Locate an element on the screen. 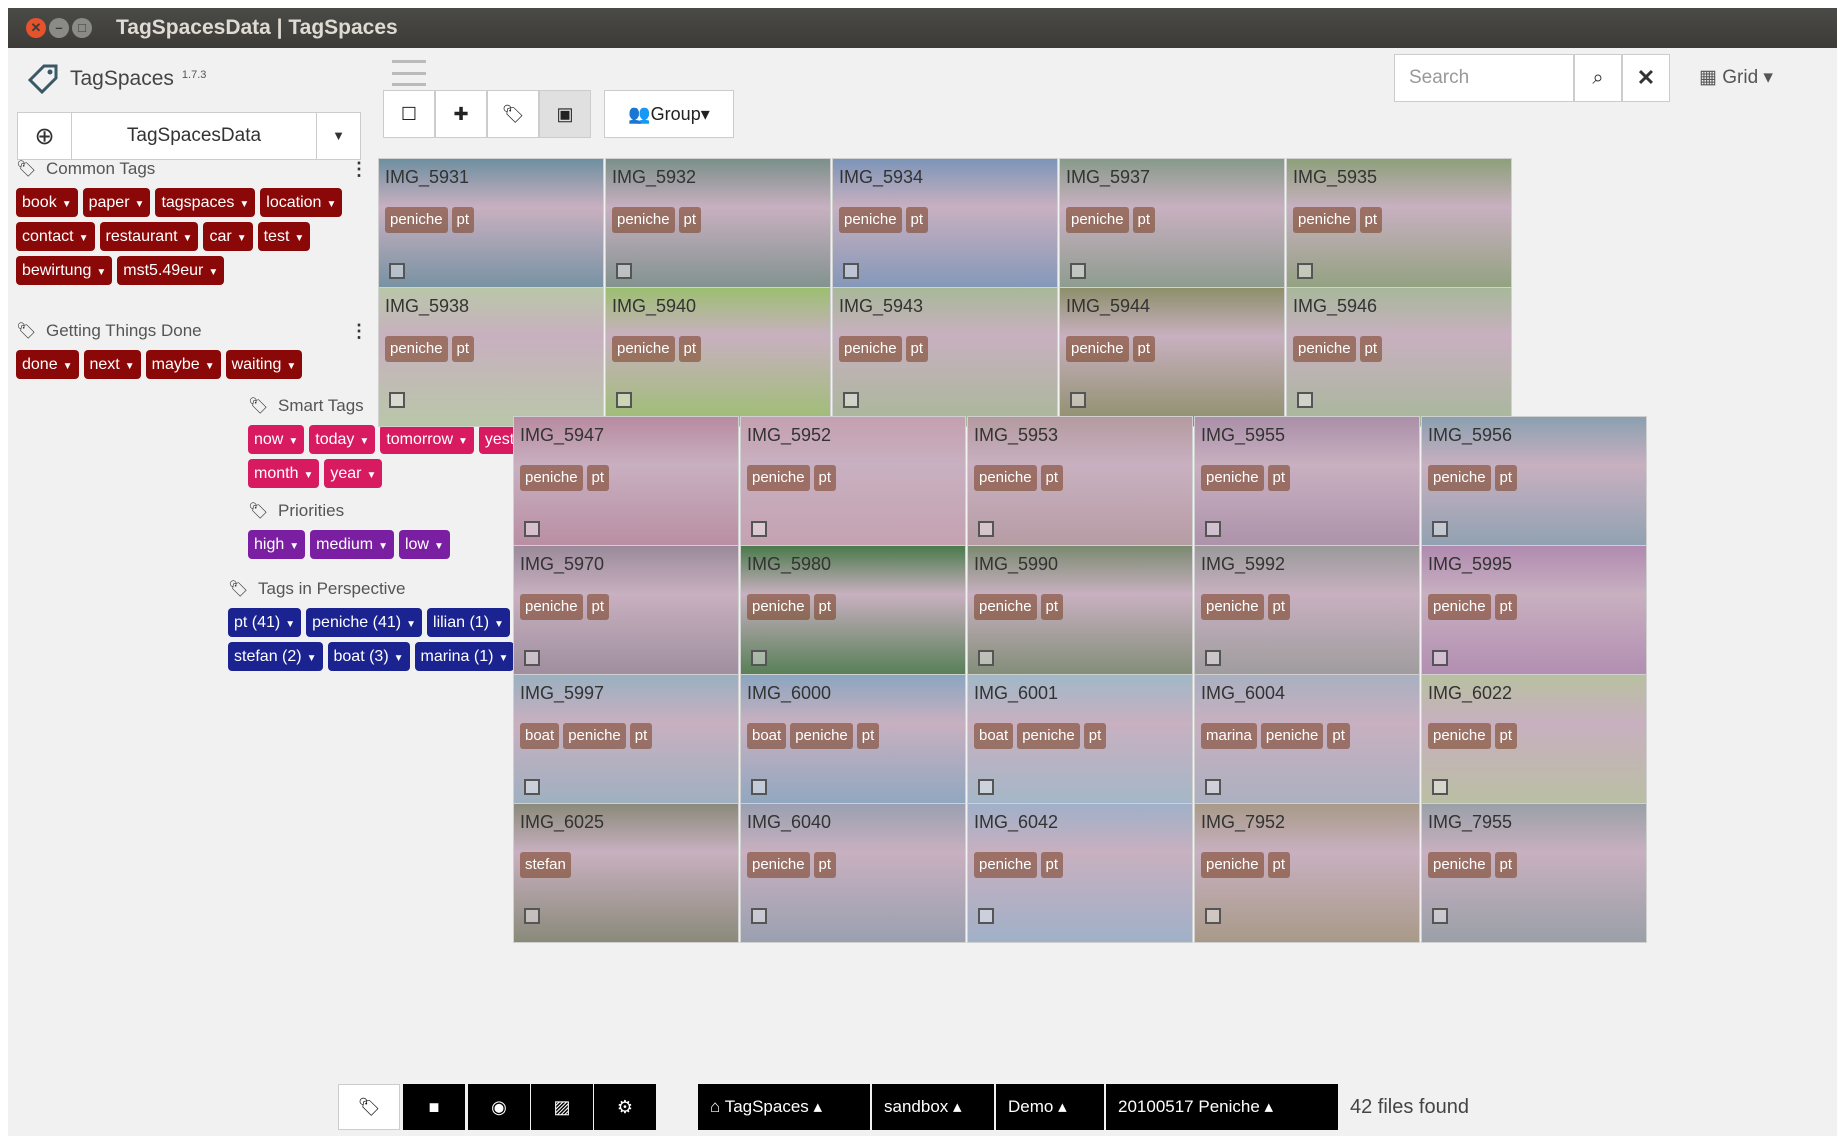 The height and width of the screenshot is (1136, 1837). file-name: IMG_6022 is located at coordinates (1470, 693).